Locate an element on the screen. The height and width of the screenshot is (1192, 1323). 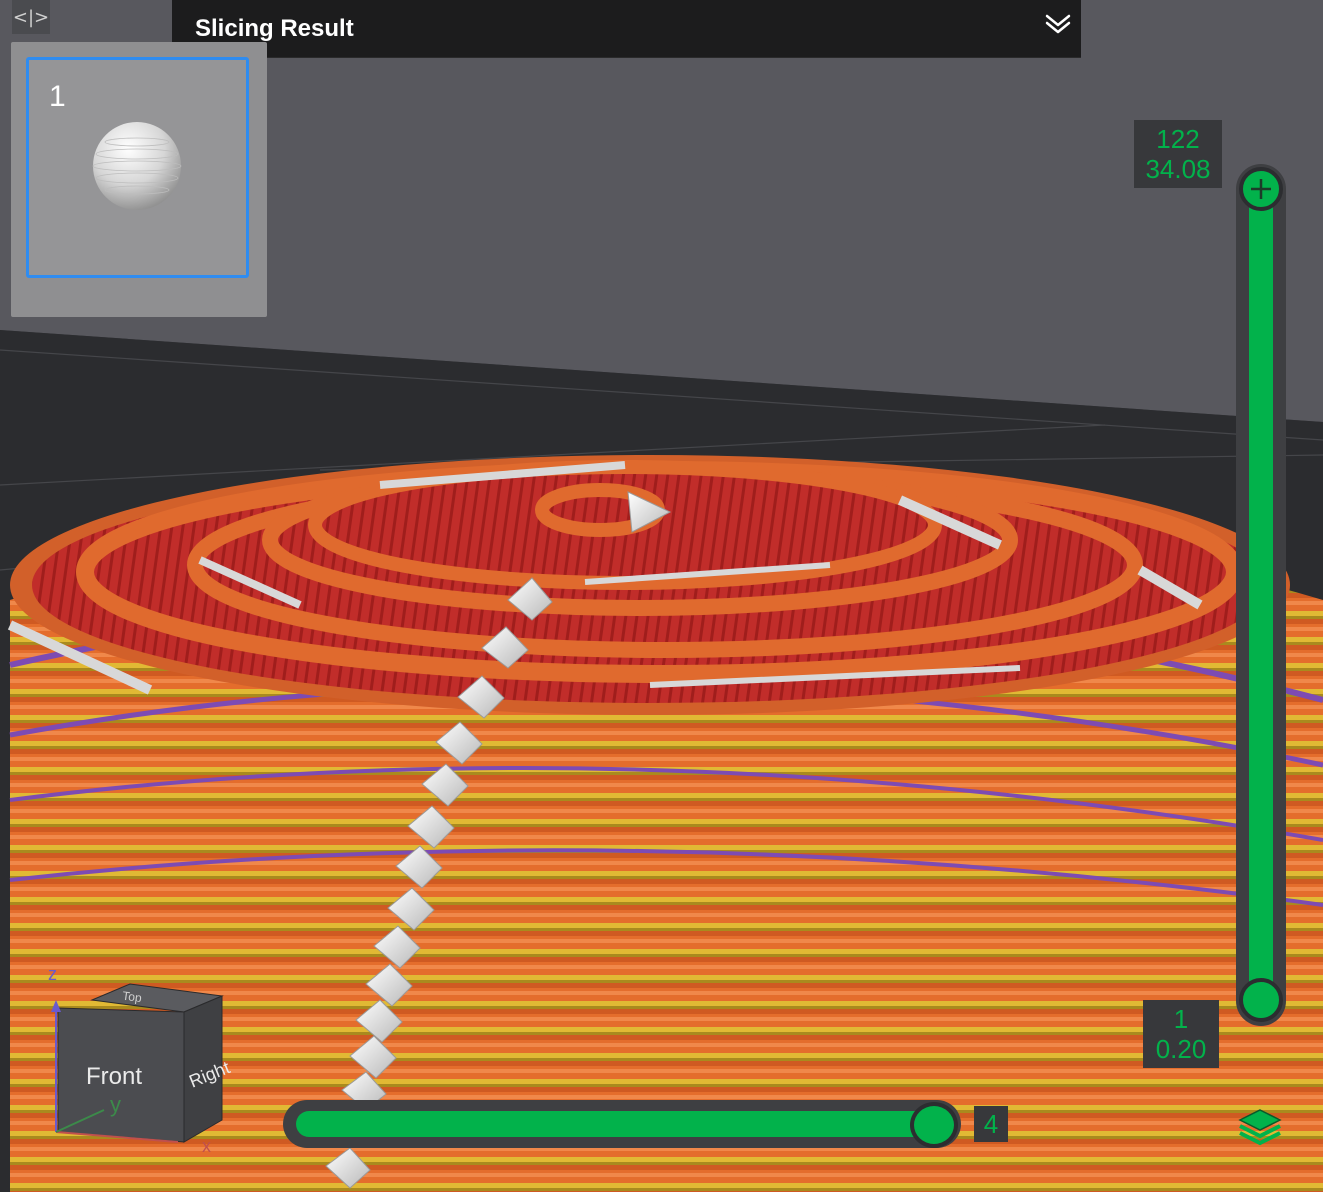
layer-slider-range is located at coordinates (1261, 595).